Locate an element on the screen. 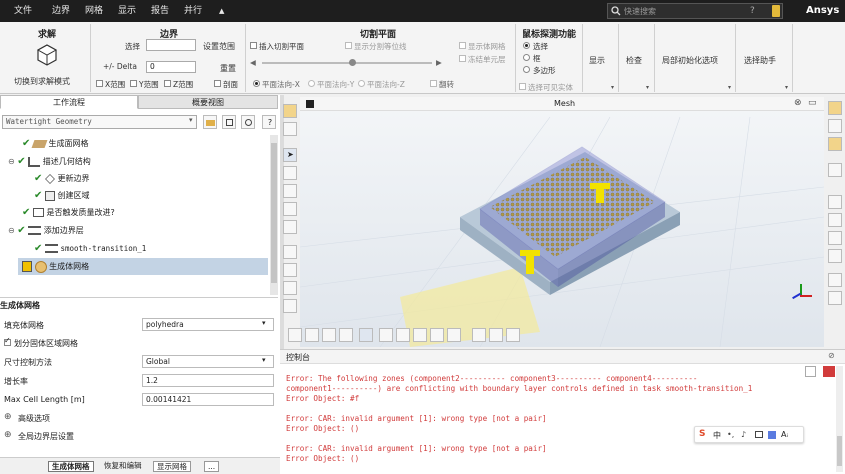 This screenshot has width=845, height=474. z-range-checkbox is located at coordinates (167, 83).